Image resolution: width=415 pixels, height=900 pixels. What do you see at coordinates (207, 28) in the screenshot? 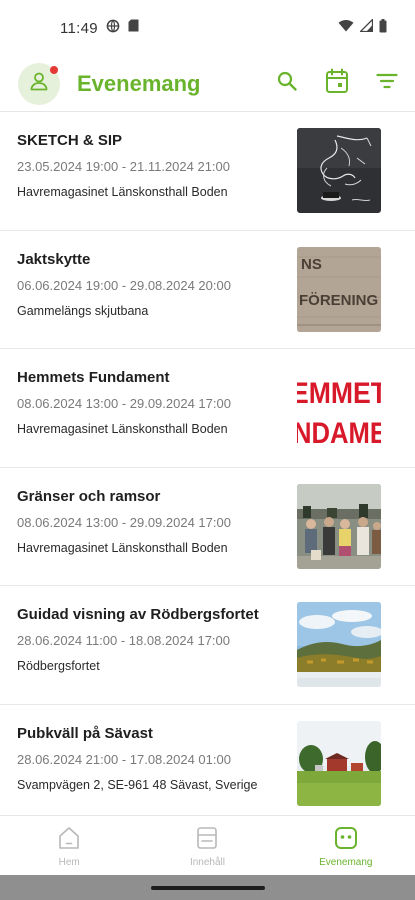
I see `status-bar: 11:49` at bounding box center [207, 28].